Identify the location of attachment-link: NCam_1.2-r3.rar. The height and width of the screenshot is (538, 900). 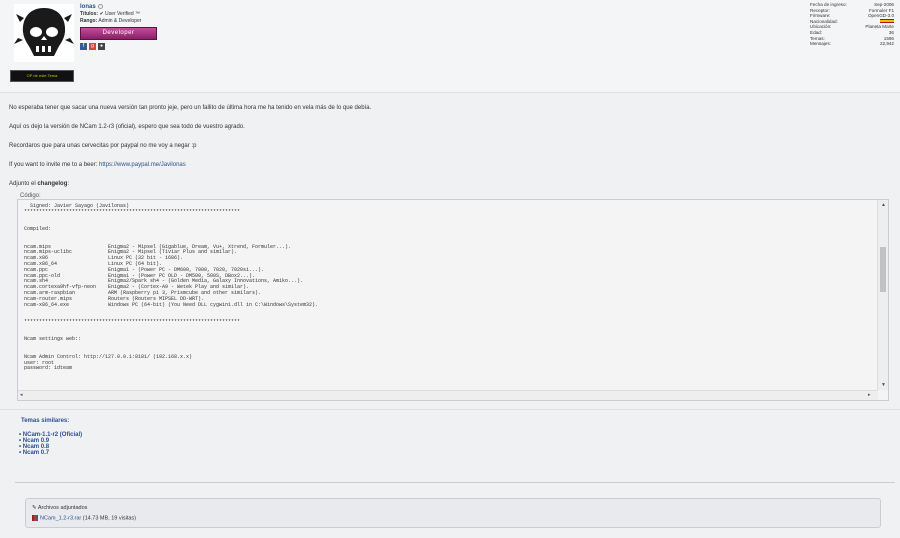
(60, 518).